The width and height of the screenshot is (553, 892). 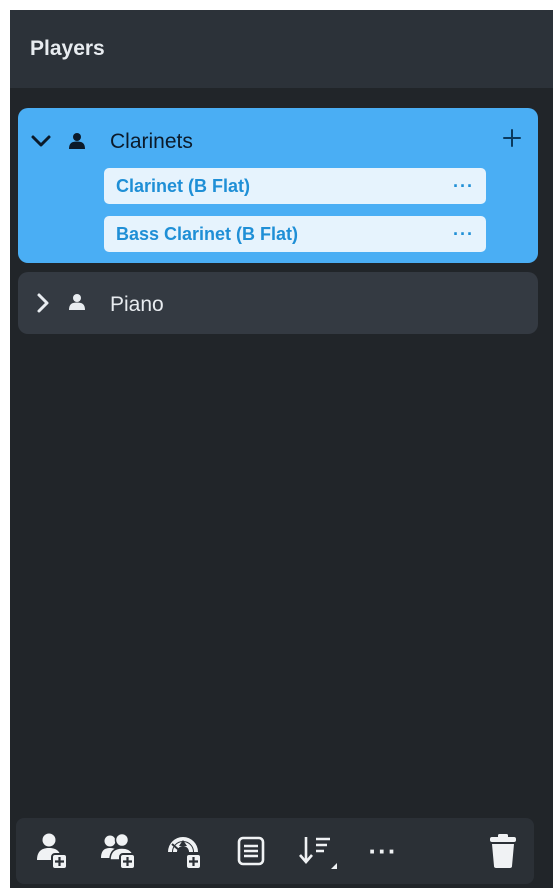 I want to click on list-button, so click(x=251, y=851).